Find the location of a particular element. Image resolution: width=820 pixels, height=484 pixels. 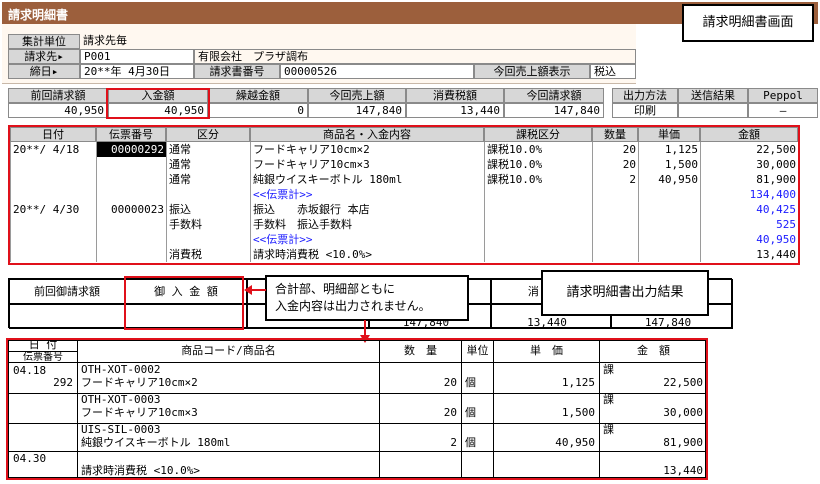

close-date-label: 締日▸ is located at coordinates (44, 71).